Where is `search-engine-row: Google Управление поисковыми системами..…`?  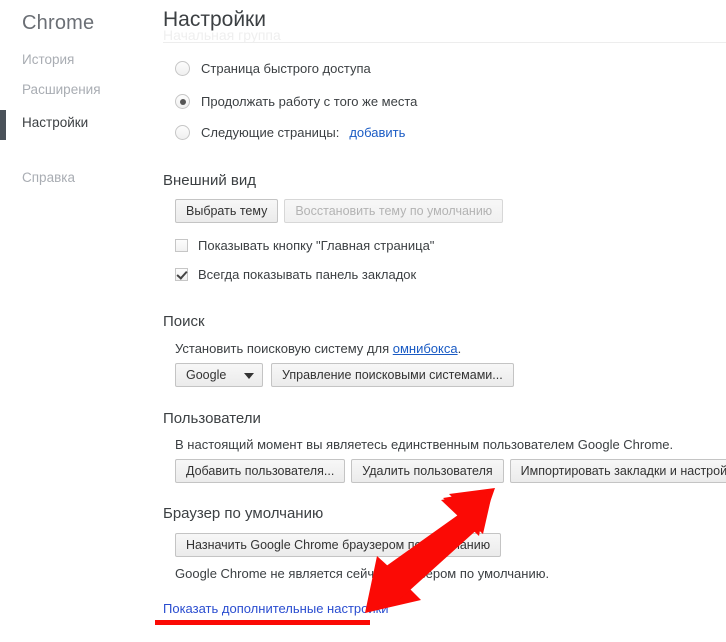 search-engine-row: Google Управление поисковыми системами..… is located at coordinates (344, 375).